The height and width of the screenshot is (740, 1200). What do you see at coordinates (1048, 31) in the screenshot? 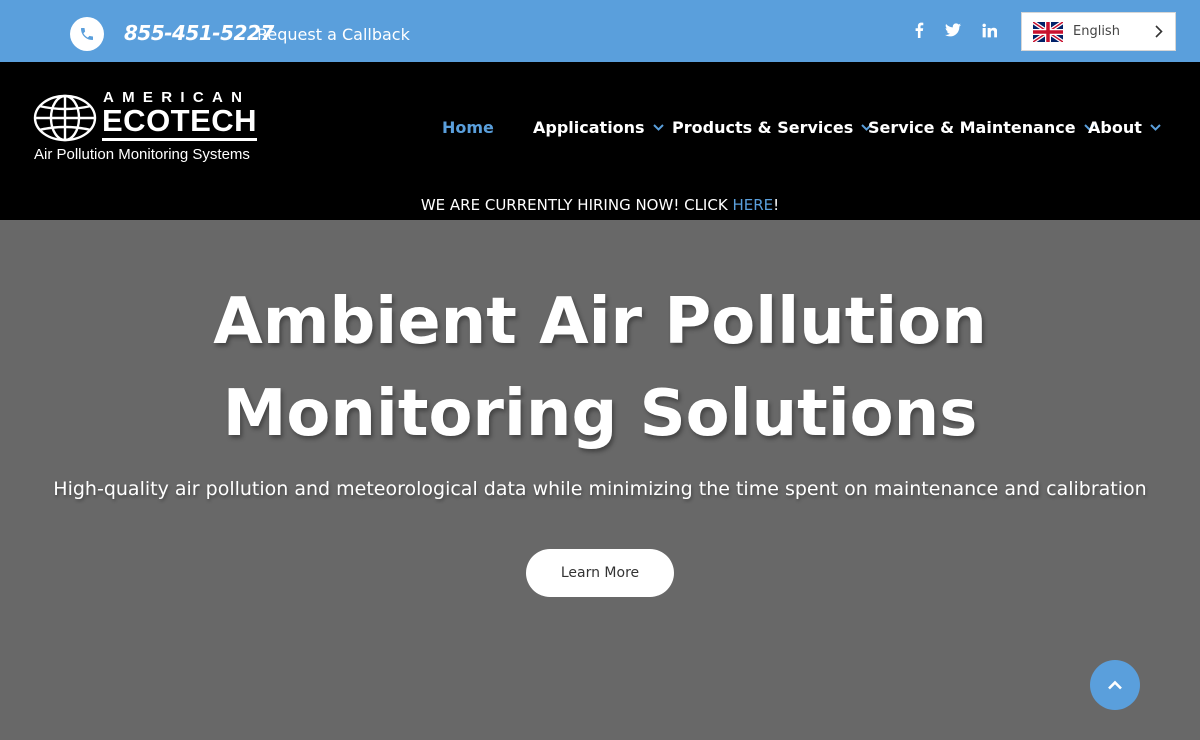
I see `uk-flag-icon` at bounding box center [1048, 31].